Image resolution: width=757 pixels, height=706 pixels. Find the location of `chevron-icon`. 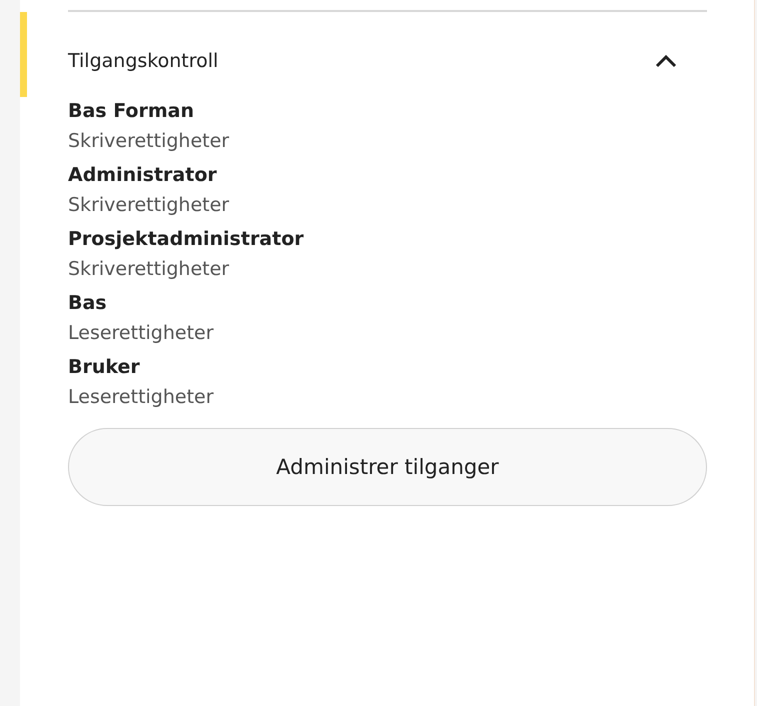

chevron-icon is located at coordinates (666, 61).